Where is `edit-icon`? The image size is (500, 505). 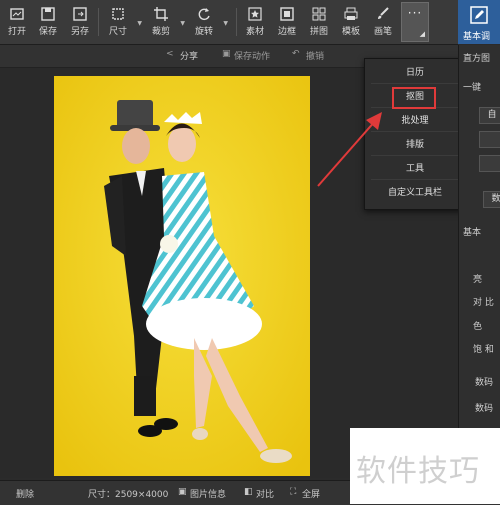 edit-icon is located at coordinates (479, 15).